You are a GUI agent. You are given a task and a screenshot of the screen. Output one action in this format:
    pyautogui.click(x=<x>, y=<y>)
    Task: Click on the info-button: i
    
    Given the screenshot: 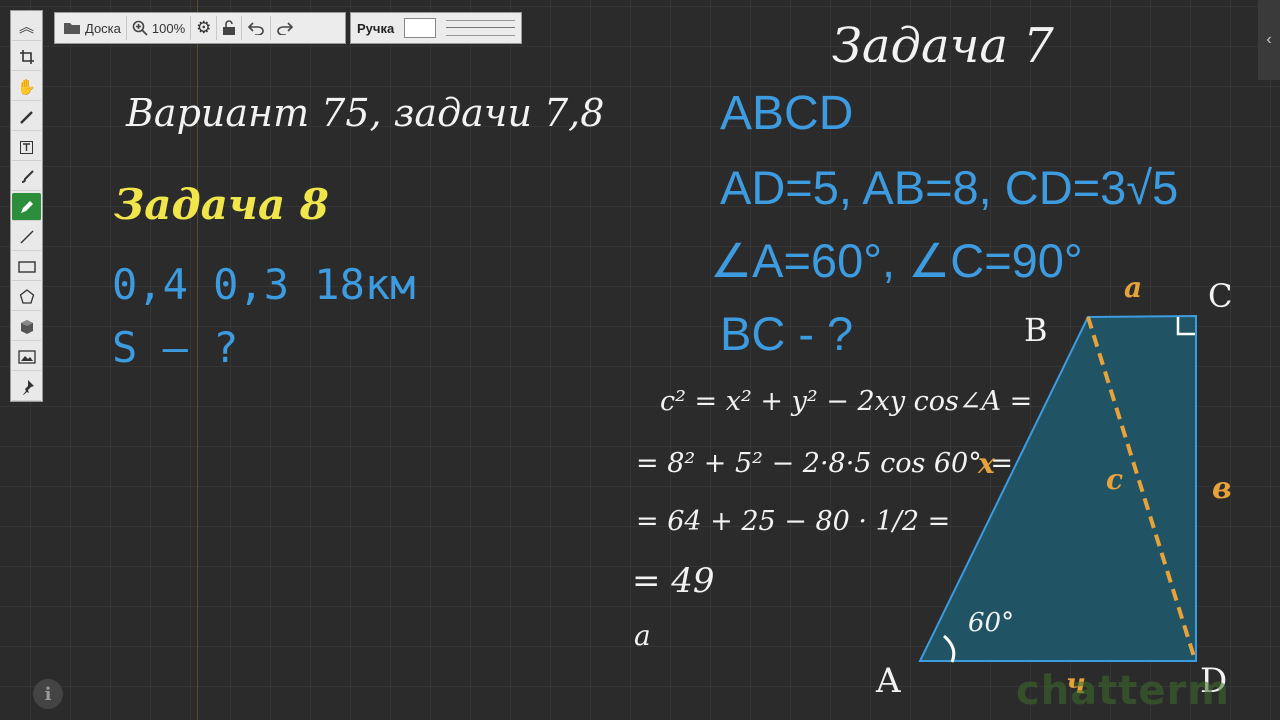 What is the action you would take?
    pyautogui.click(x=48, y=694)
    